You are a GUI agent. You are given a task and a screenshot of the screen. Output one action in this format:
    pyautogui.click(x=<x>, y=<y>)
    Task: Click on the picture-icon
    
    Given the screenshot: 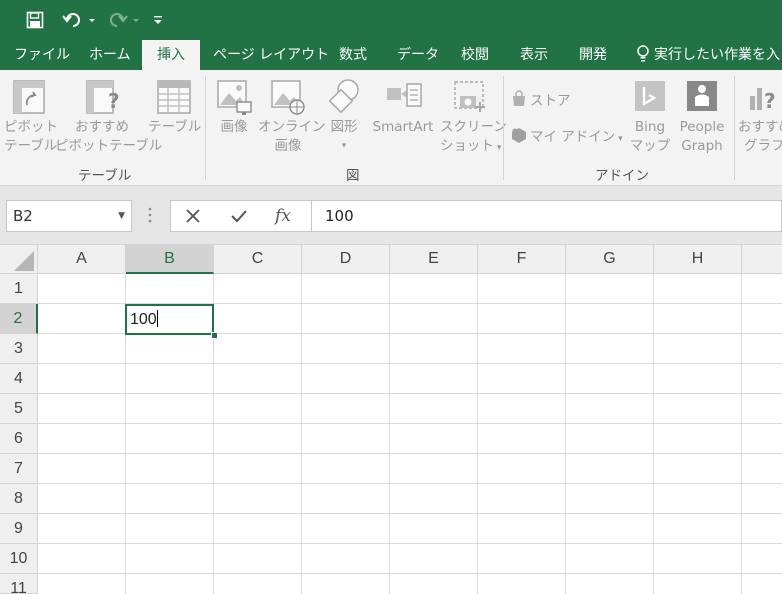 What is the action you would take?
    pyautogui.click(x=234, y=97)
    